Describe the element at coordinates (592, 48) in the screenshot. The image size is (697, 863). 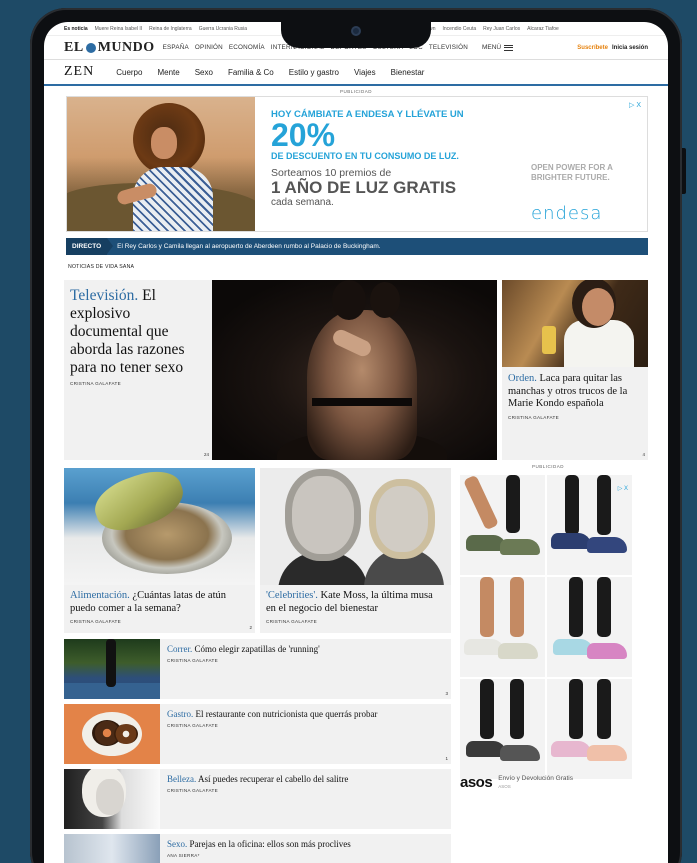
I see `subscribe-link: Suscríbete` at that location.